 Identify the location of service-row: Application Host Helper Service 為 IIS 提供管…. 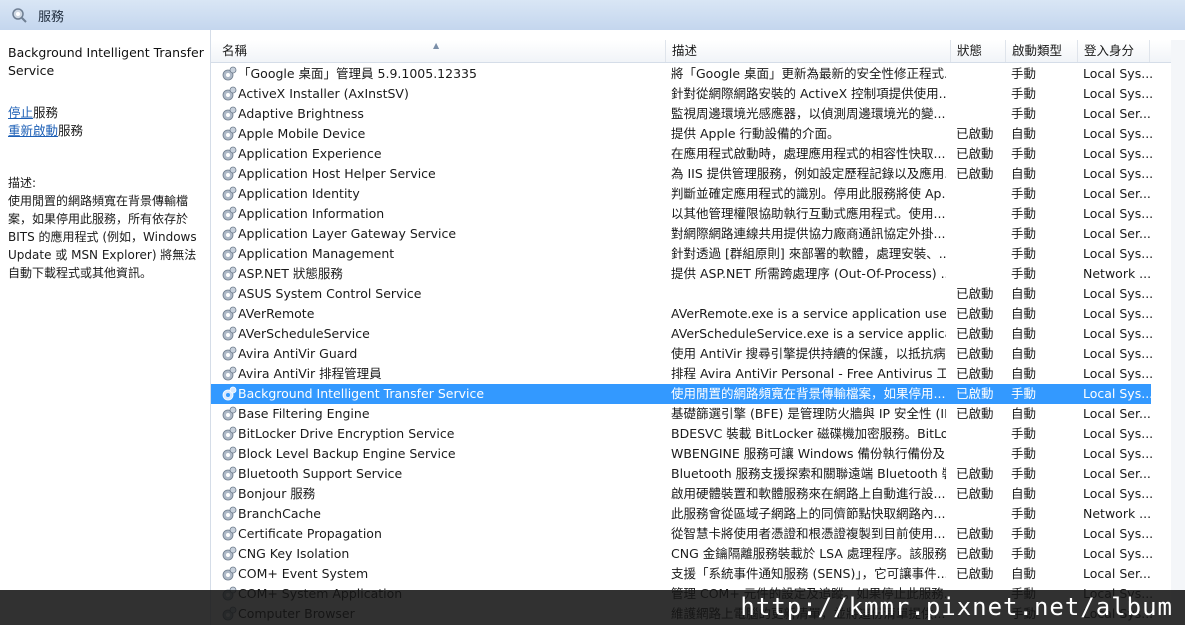
(682, 174).